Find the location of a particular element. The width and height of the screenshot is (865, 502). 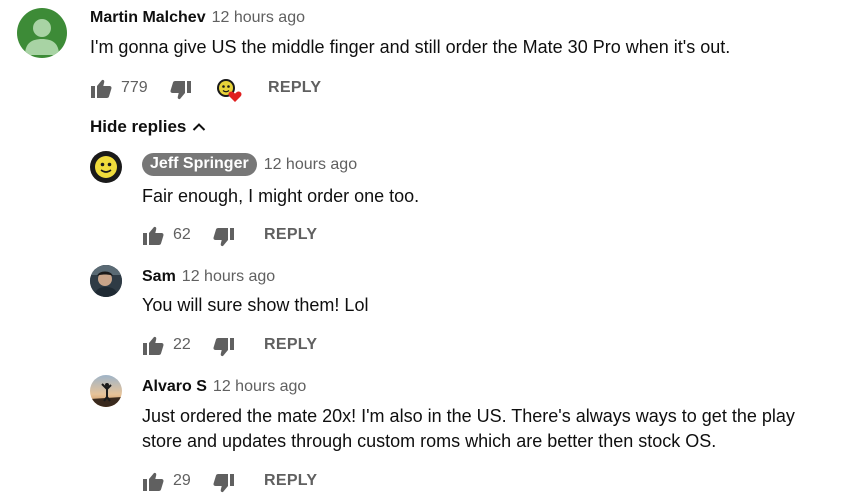

like-count: 62 is located at coordinates (182, 234).